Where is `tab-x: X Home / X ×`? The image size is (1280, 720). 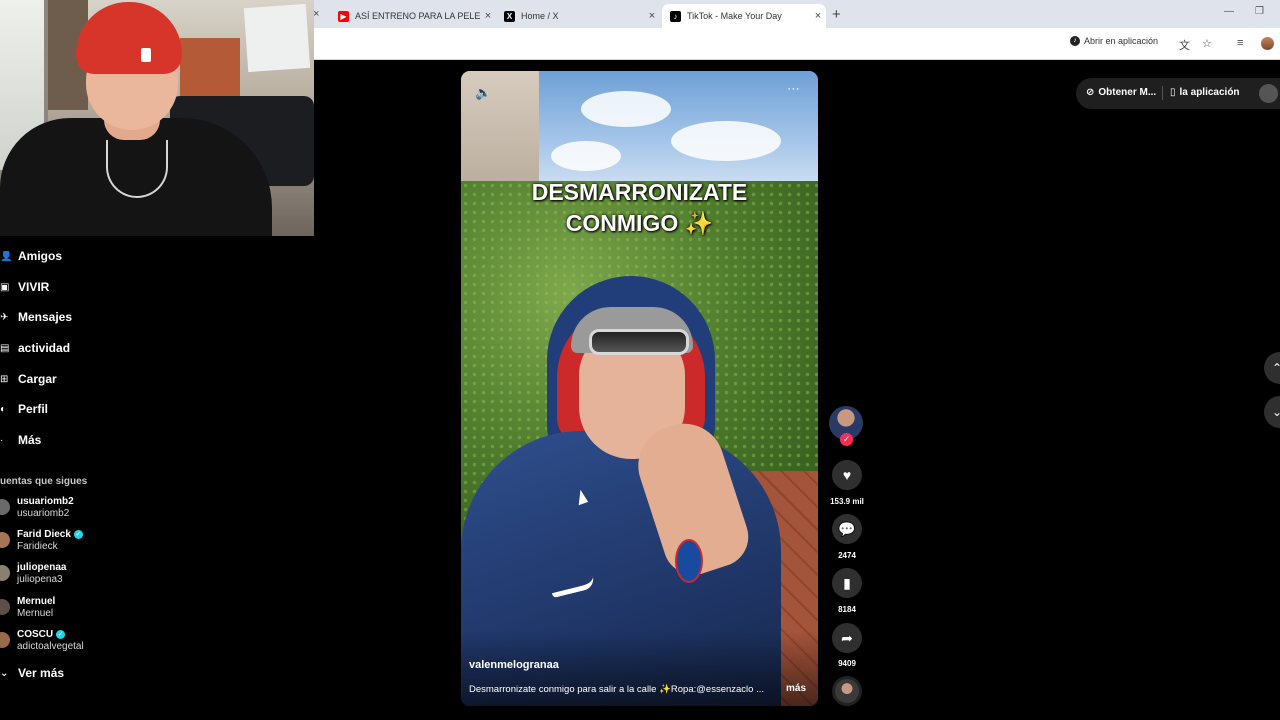
tab-x: X Home / X × is located at coordinates (578, 16).